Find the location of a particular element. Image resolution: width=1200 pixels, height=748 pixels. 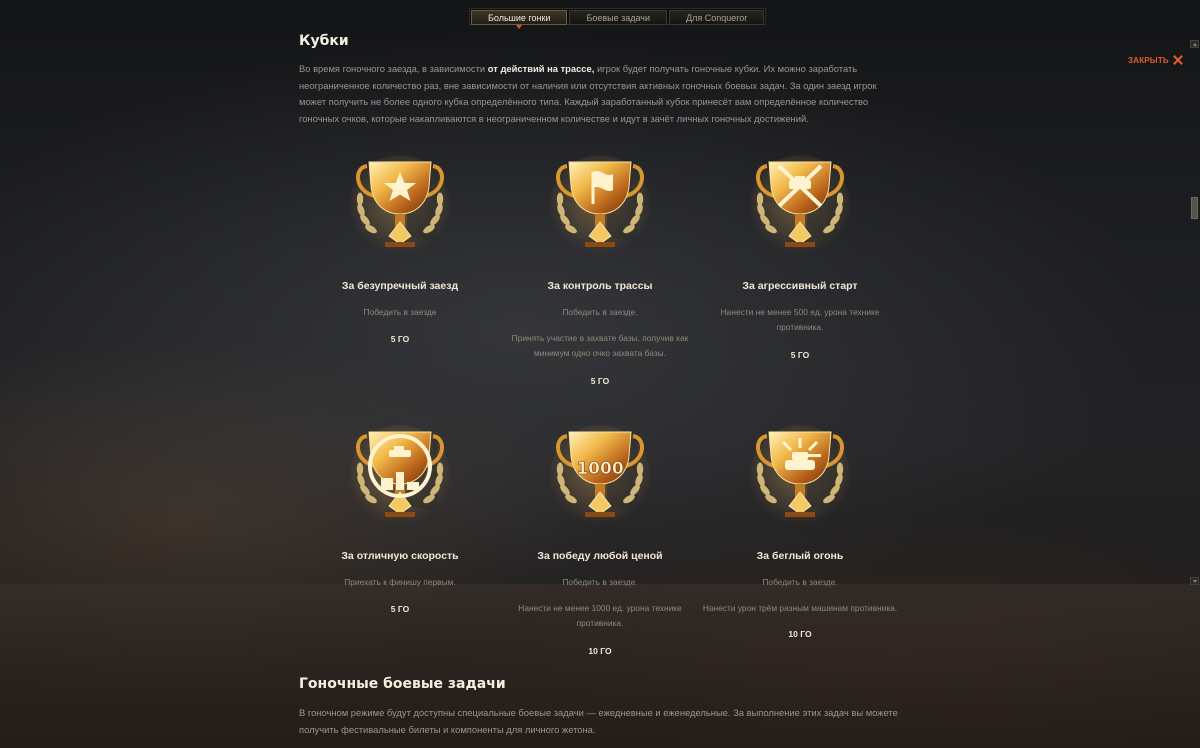

tab-missions: Боевые задачи is located at coordinates (618, 17).